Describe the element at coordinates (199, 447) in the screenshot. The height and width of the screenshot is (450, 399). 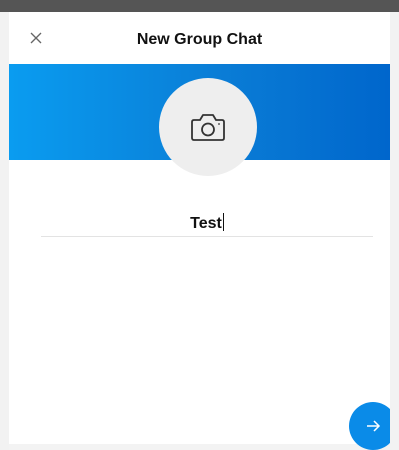
I see `bottom-edge` at that location.